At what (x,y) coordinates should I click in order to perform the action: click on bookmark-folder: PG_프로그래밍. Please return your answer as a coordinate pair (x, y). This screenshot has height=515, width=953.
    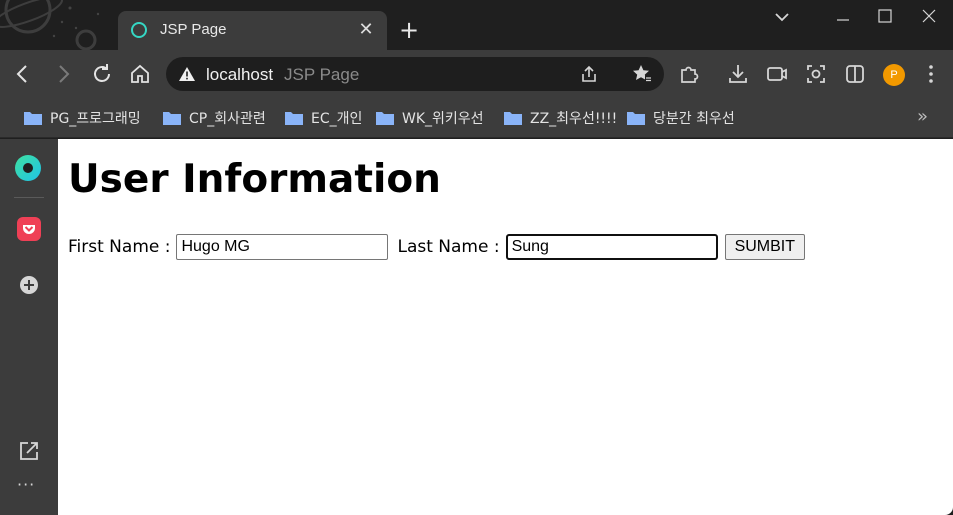
    Looking at the image, I should click on (82, 118).